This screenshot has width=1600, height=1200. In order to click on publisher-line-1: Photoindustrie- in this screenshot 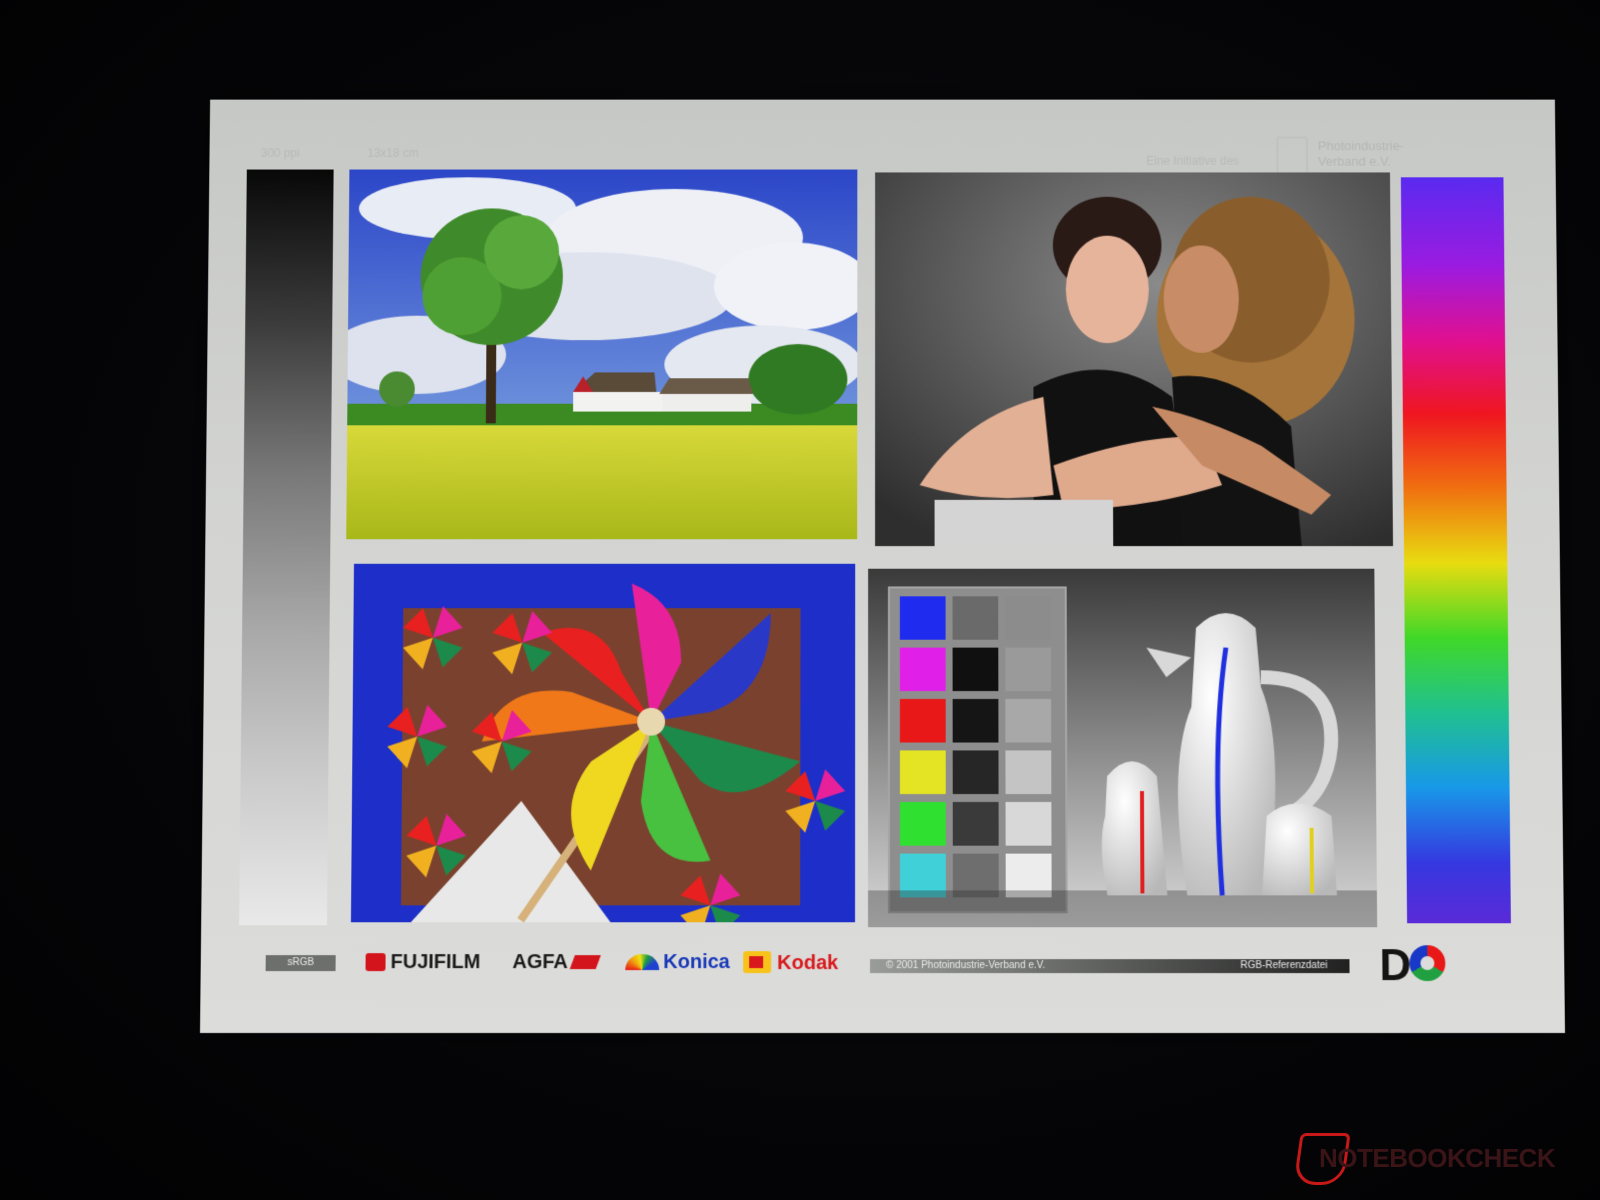, I will do `click(1361, 146)`.